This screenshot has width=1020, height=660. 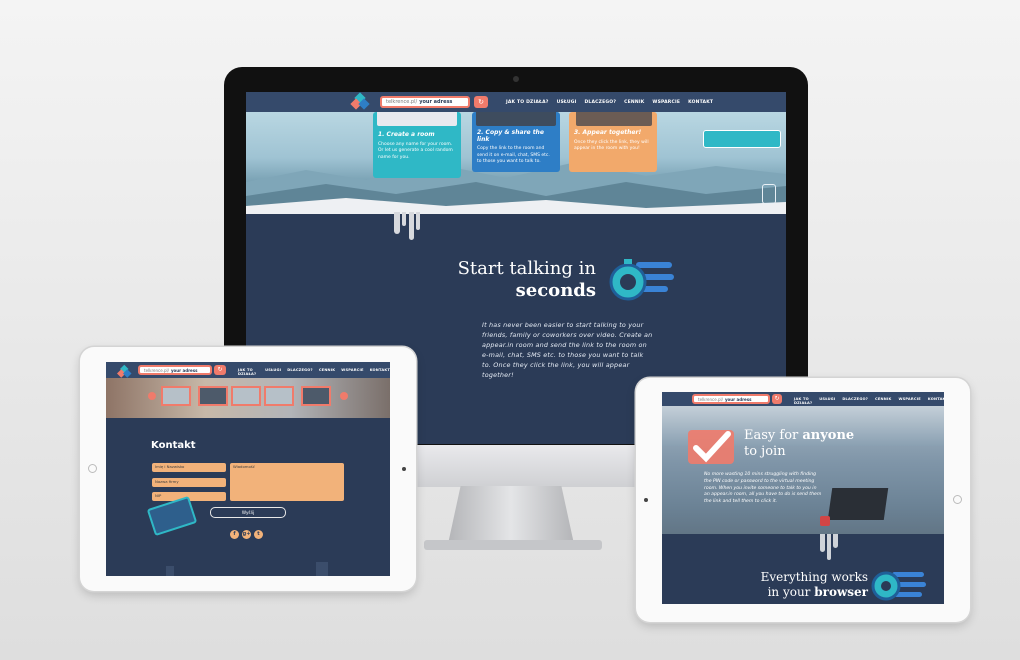 What do you see at coordinates (858, 504) in the screenshot?
I see `laptop-image` at bounding box center [858, 504].